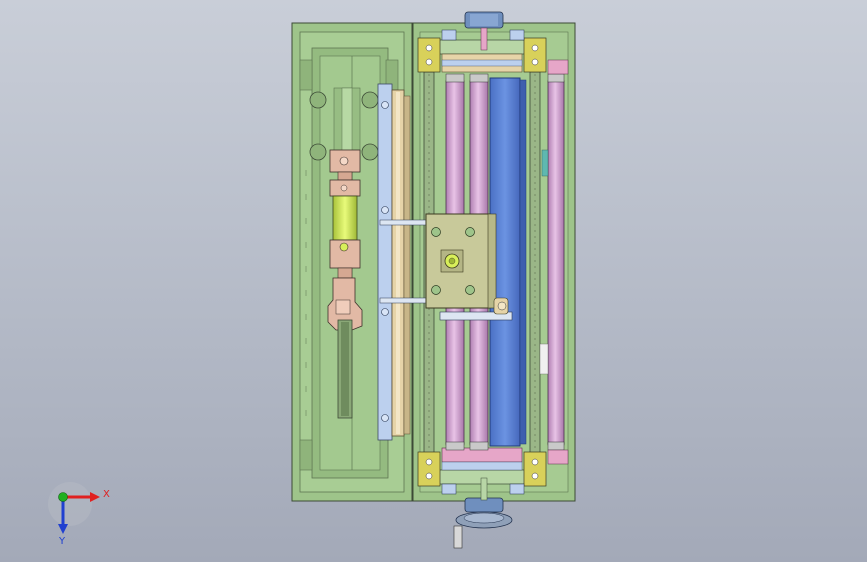  What do you see at coordinates (95, 497) in the screenshot?
I see `x-axis-arrow` at bounding box center [95, 497].